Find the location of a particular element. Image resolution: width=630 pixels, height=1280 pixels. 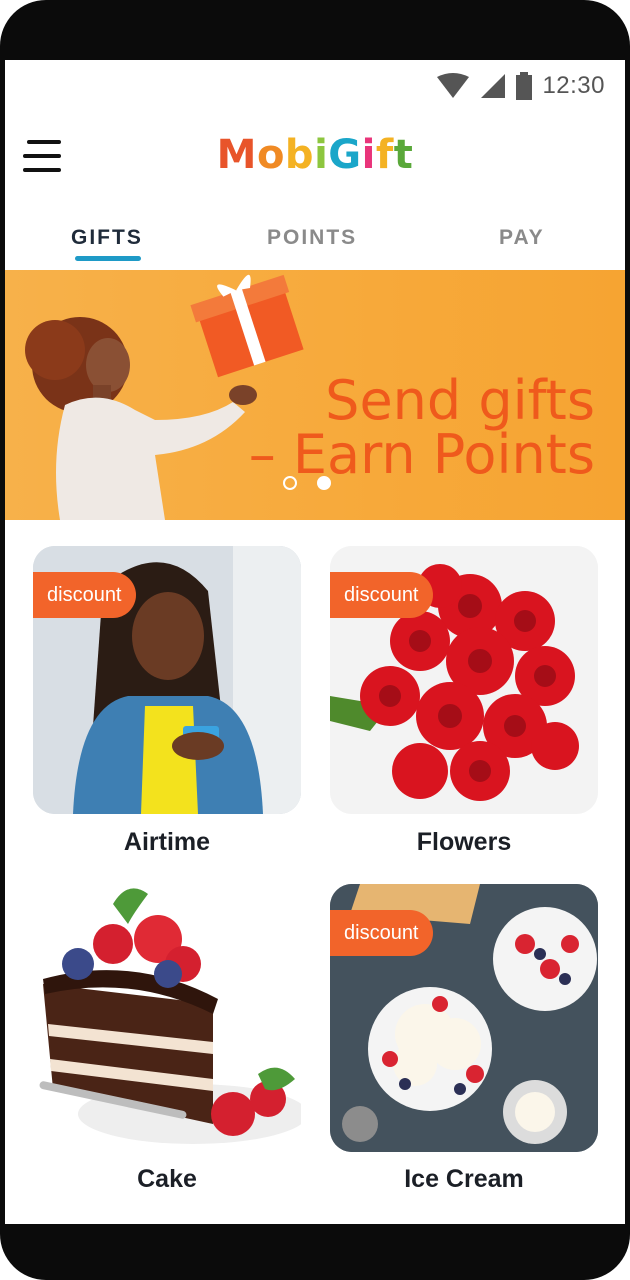

tab-points: POINTS is located at coordinates (312, 238).